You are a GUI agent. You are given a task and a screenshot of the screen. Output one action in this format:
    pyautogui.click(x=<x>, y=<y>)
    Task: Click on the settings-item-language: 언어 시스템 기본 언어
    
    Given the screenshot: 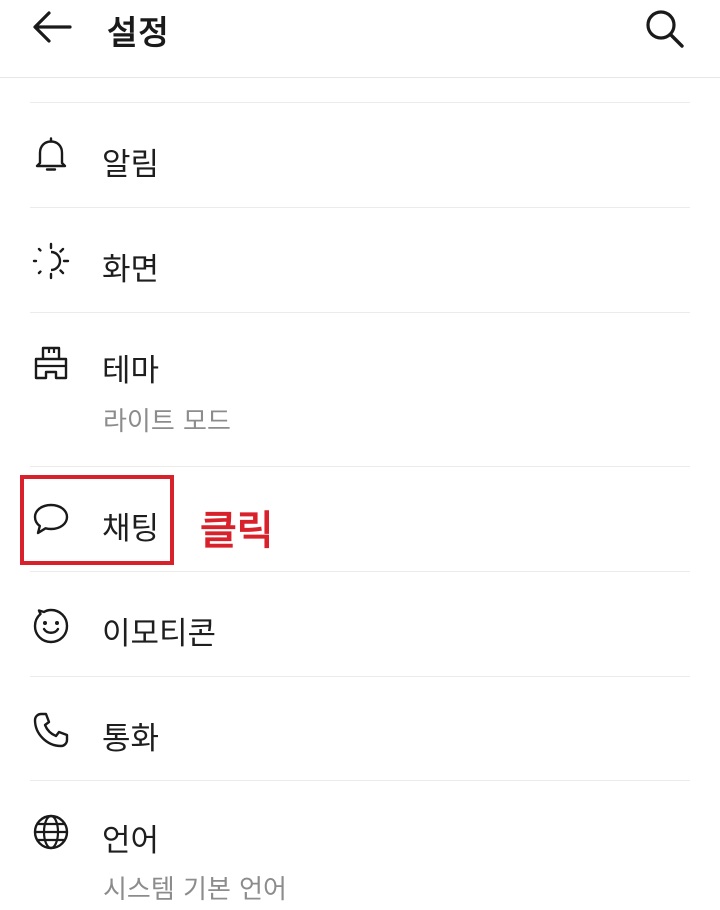 What is the action you would take?
    pyautogui.click(x=360, y=845)
    